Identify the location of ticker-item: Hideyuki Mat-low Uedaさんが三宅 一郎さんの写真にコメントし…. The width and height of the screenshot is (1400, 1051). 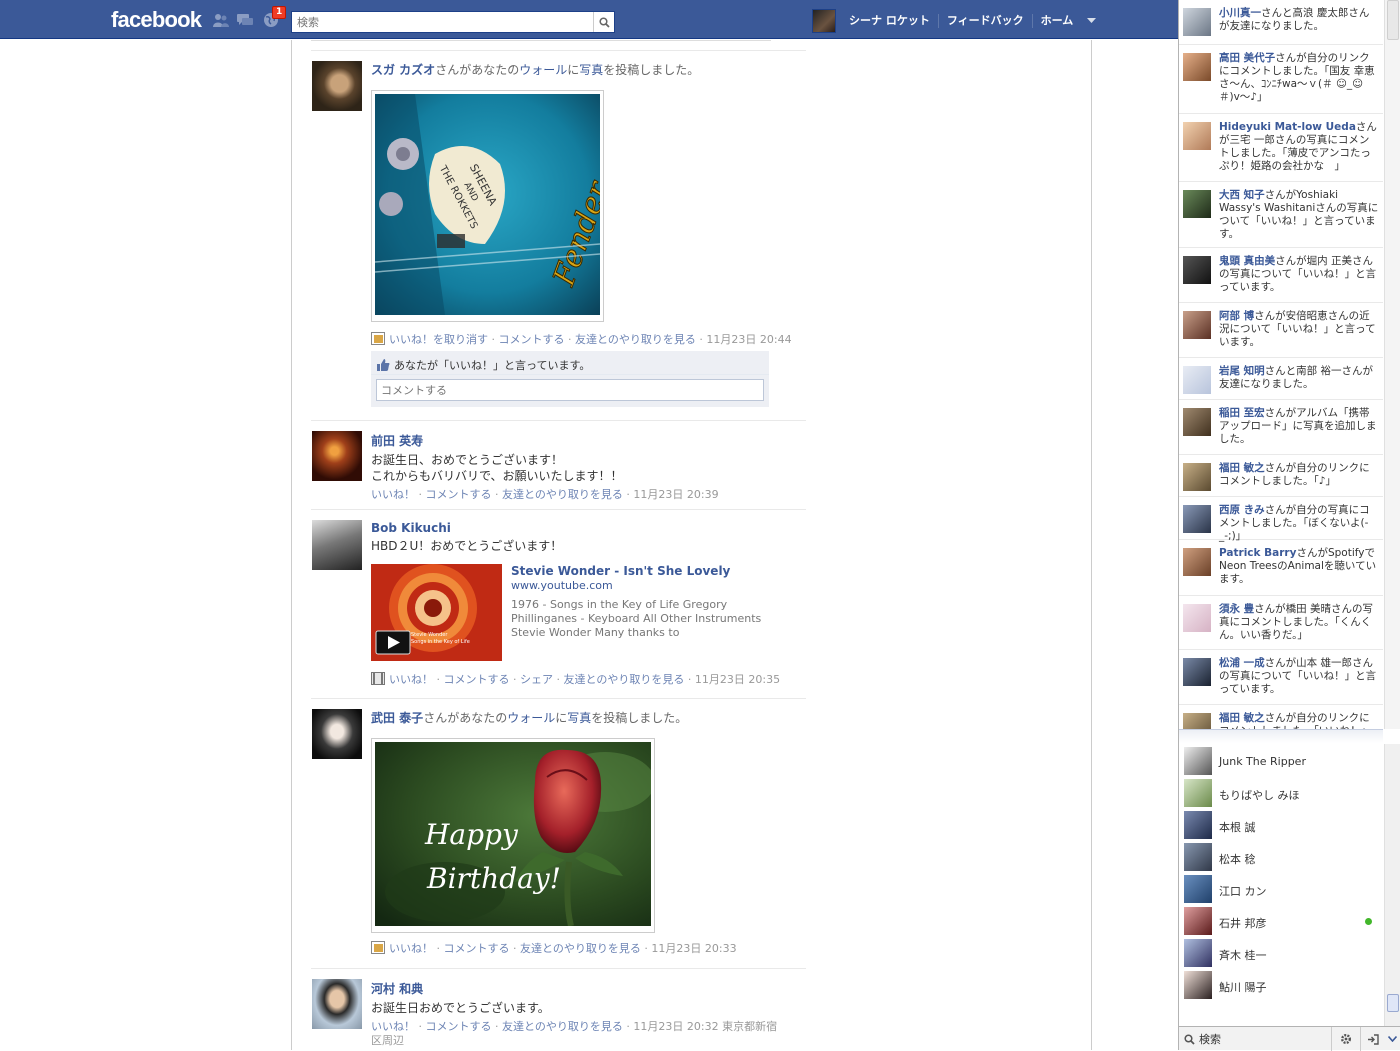
(1281, 148).